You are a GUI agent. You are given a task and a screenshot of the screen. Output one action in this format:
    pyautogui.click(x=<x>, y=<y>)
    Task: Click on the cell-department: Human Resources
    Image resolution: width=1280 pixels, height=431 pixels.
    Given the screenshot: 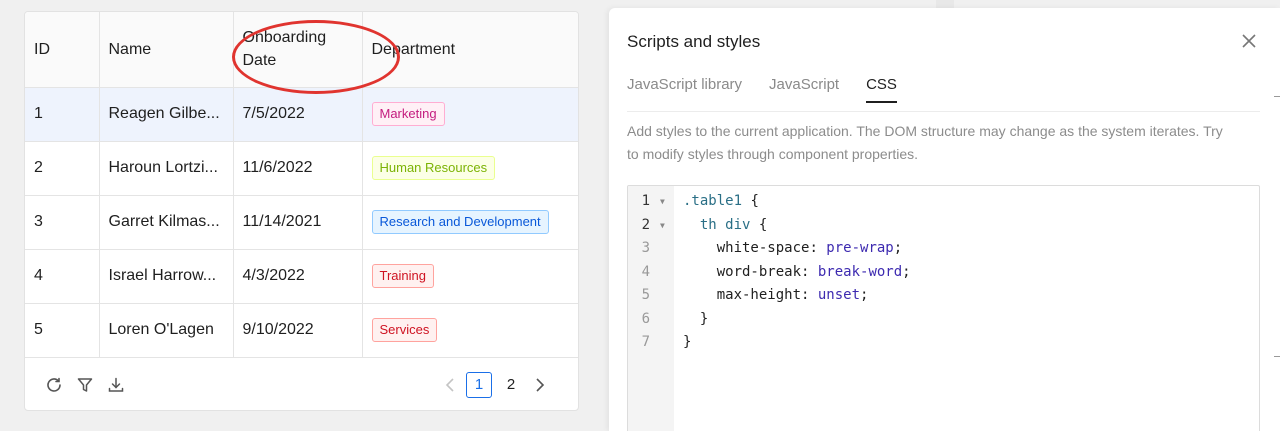 What is the action you would take?
    pyautogui.click(x=470, y=168)
    